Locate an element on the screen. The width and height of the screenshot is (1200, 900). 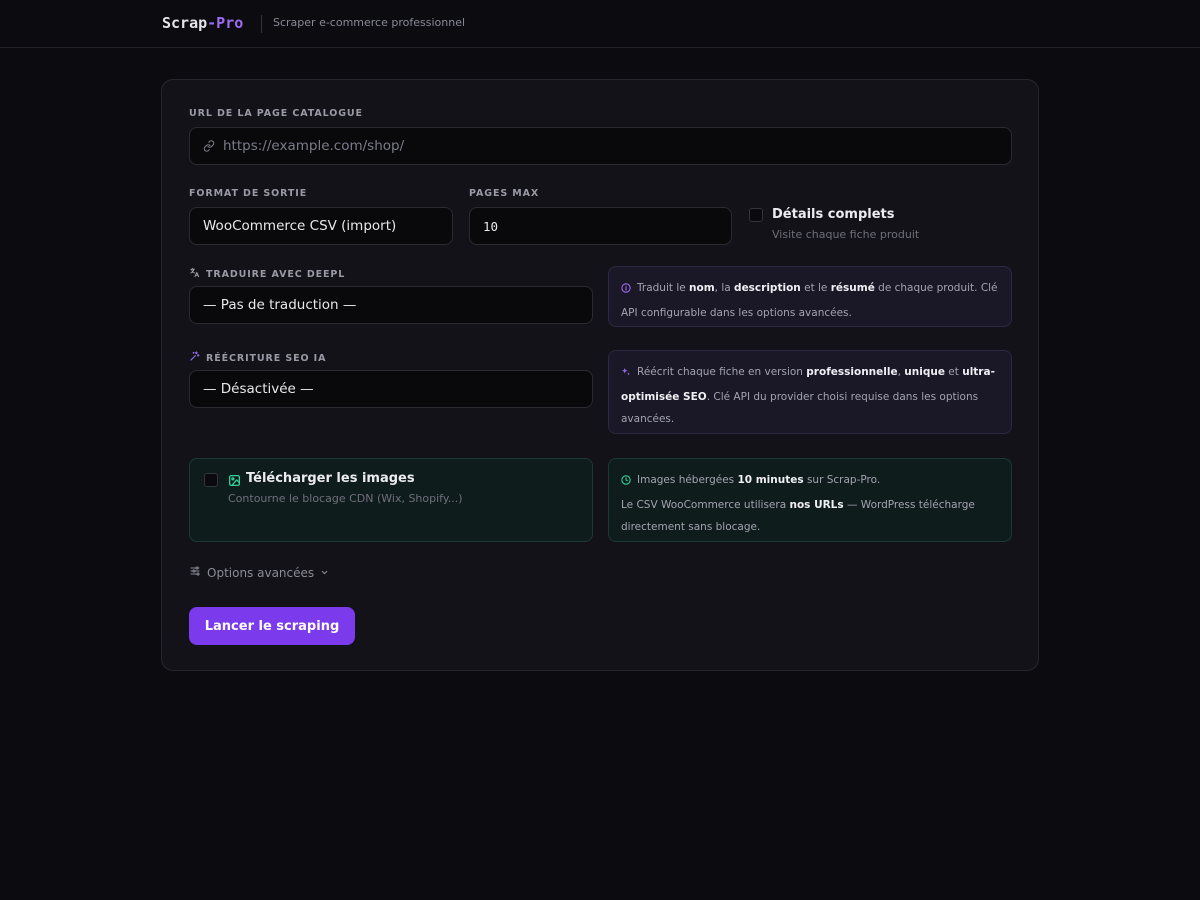
magic-wand-icon is located at coordinates (194, 358).